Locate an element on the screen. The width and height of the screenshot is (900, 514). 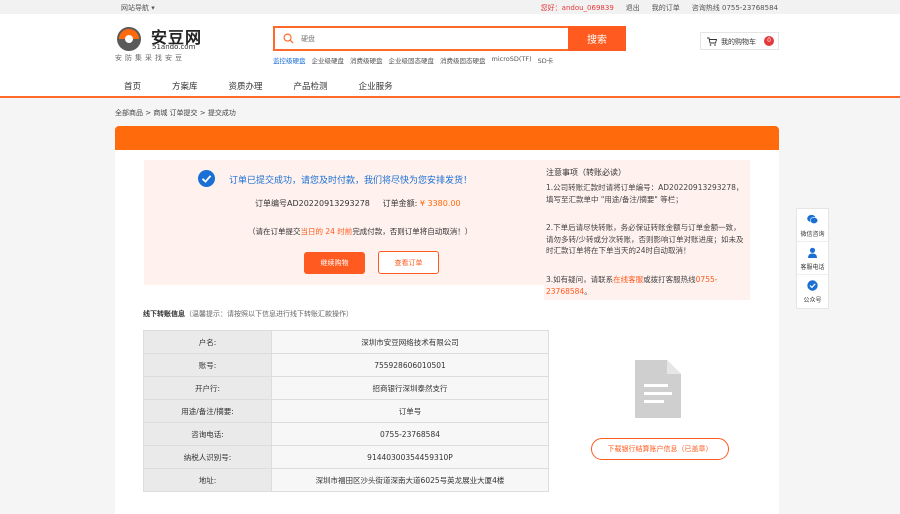
deadline-suffix: 完成付款，否则订单将自动取消！） is located at coordinates (412, 231).